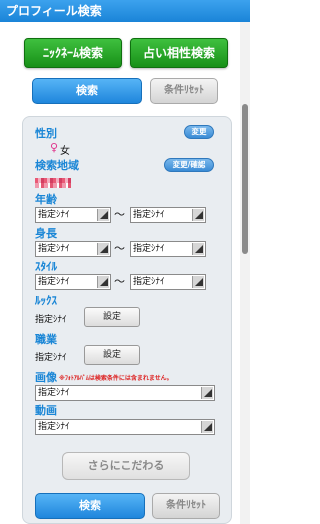 This screenshot has width=320, height=524. Describe the element at coordinates (46, 300) in the screenshot. I see `looks-label: ﾙｯｸｽ` at that location.